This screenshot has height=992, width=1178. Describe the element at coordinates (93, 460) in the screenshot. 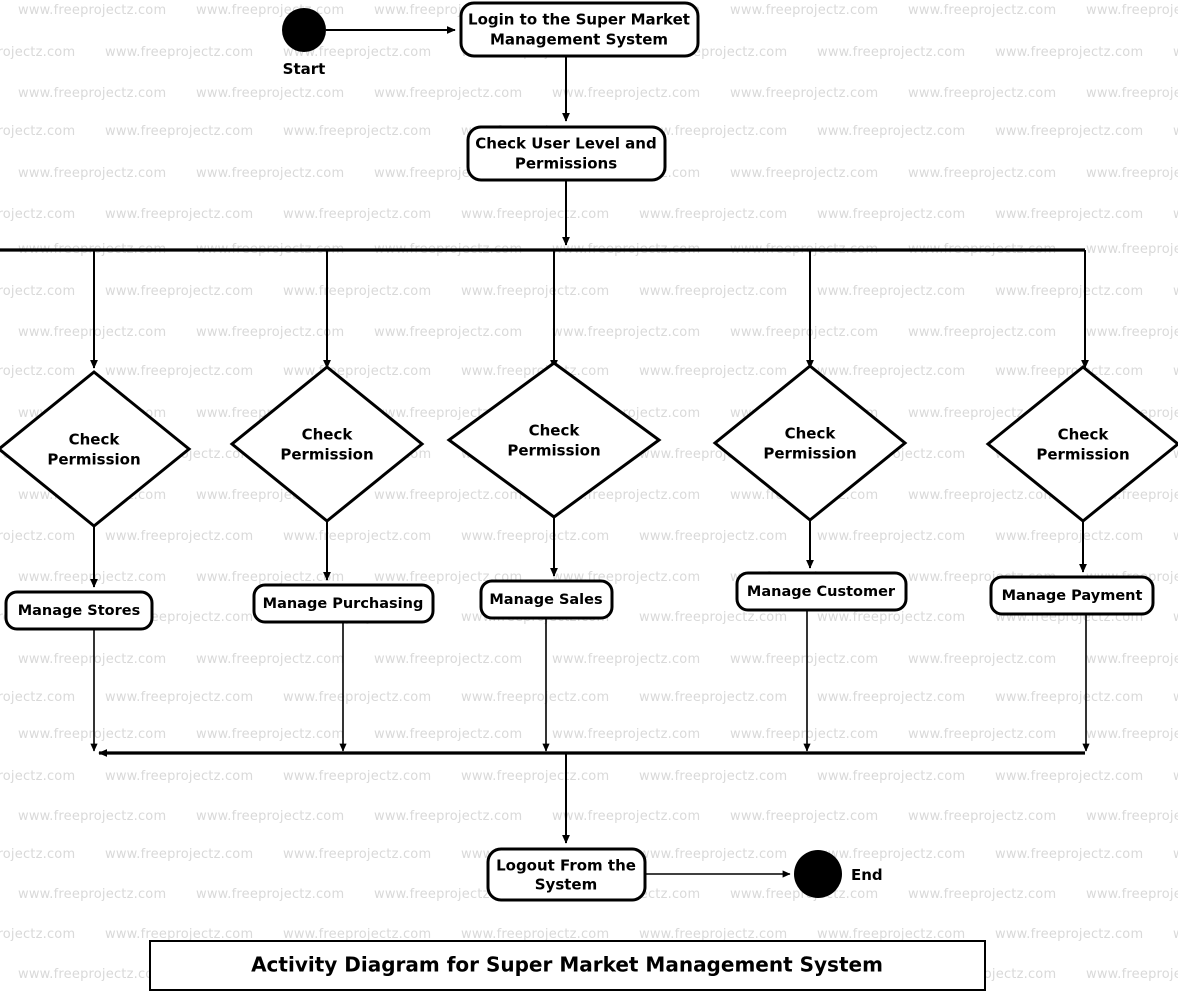

I see `decision-1-label-line2: Permission` at that location.